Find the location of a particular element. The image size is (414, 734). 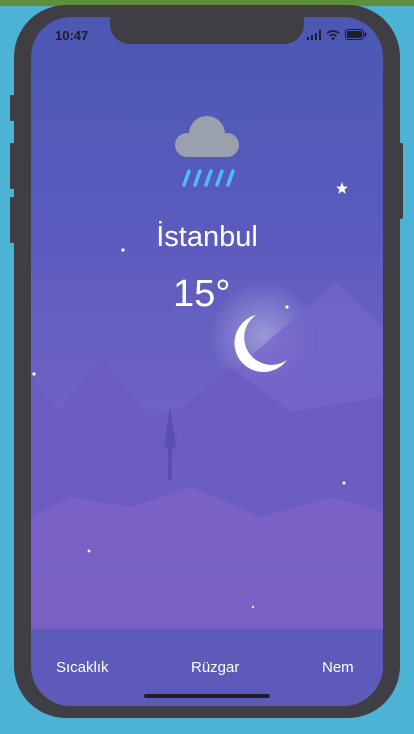

battery-icon is located at coordinates (356, 34).